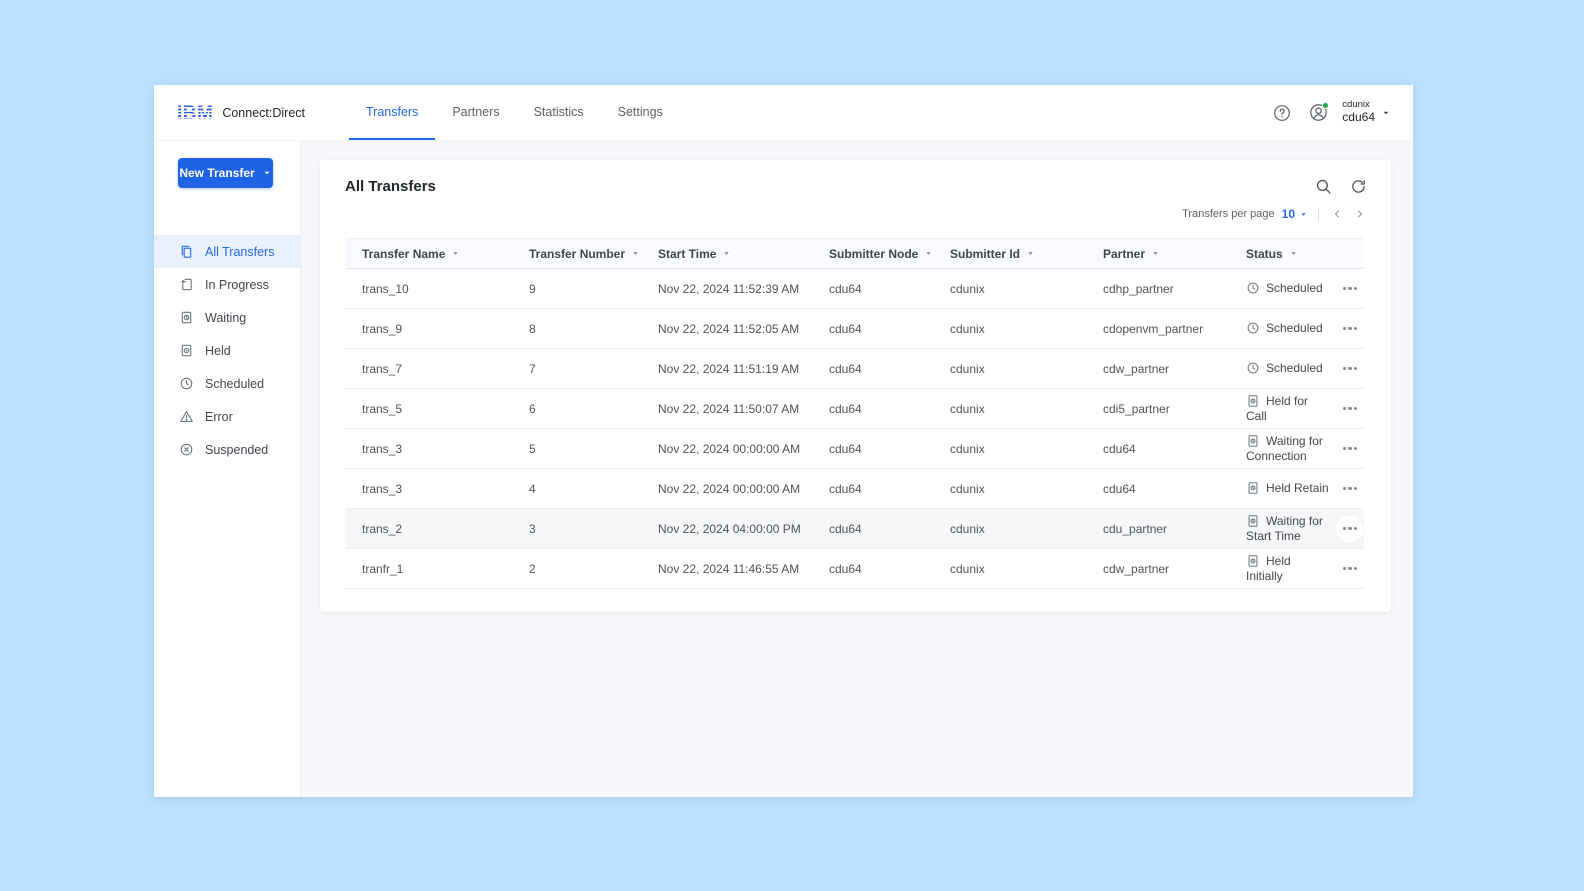 Image resolution: width=1584 pixels, height=891 pixels. What do you see at coordinates (1026, 254) in the screenshot?
I see `column-header-submitter-id: Submitter Id` at bounding box center [1026, 254].